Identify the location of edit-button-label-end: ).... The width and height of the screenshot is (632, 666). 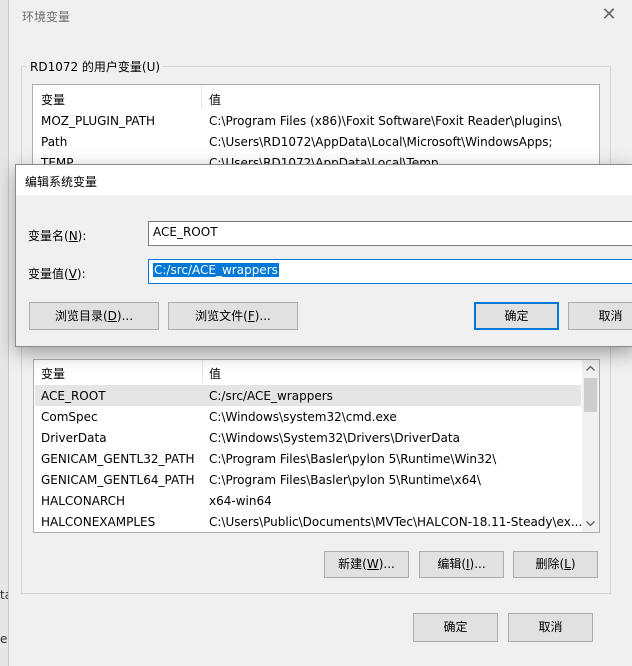
(477, 564).